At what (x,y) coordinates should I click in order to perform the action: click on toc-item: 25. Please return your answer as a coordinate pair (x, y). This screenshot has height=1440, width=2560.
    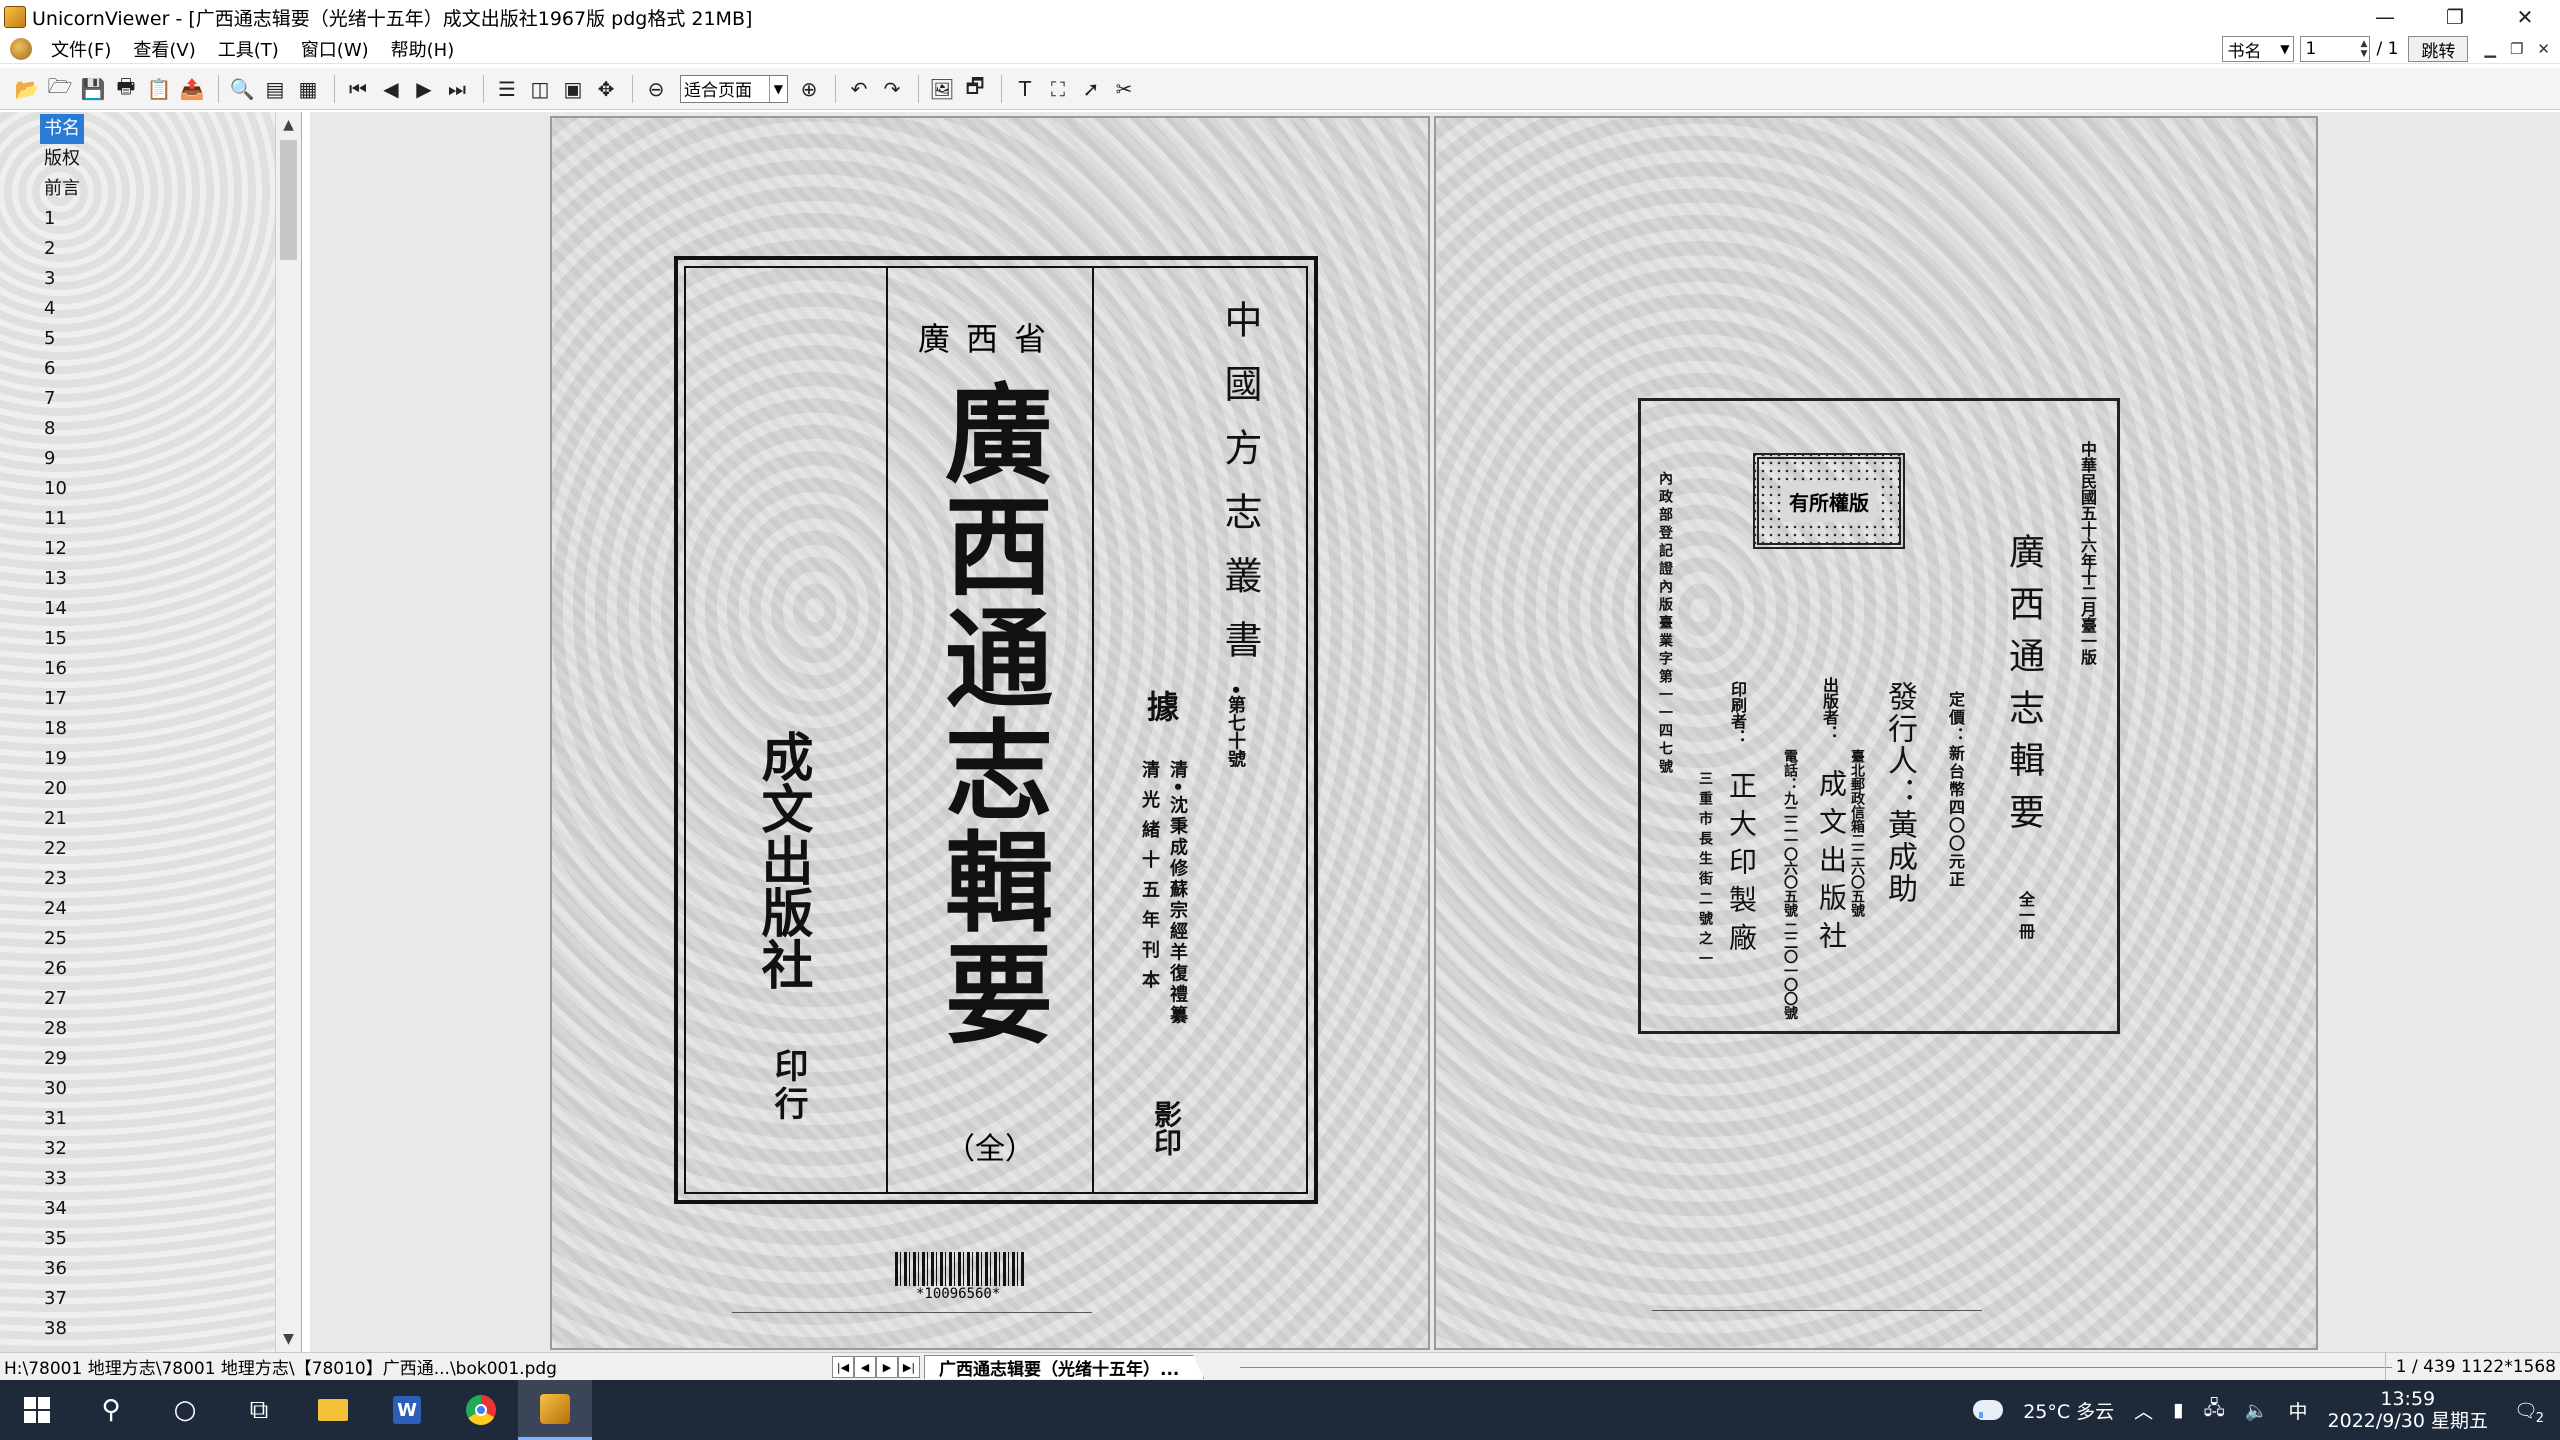
    Looking at the image, I should click on (62, 939).